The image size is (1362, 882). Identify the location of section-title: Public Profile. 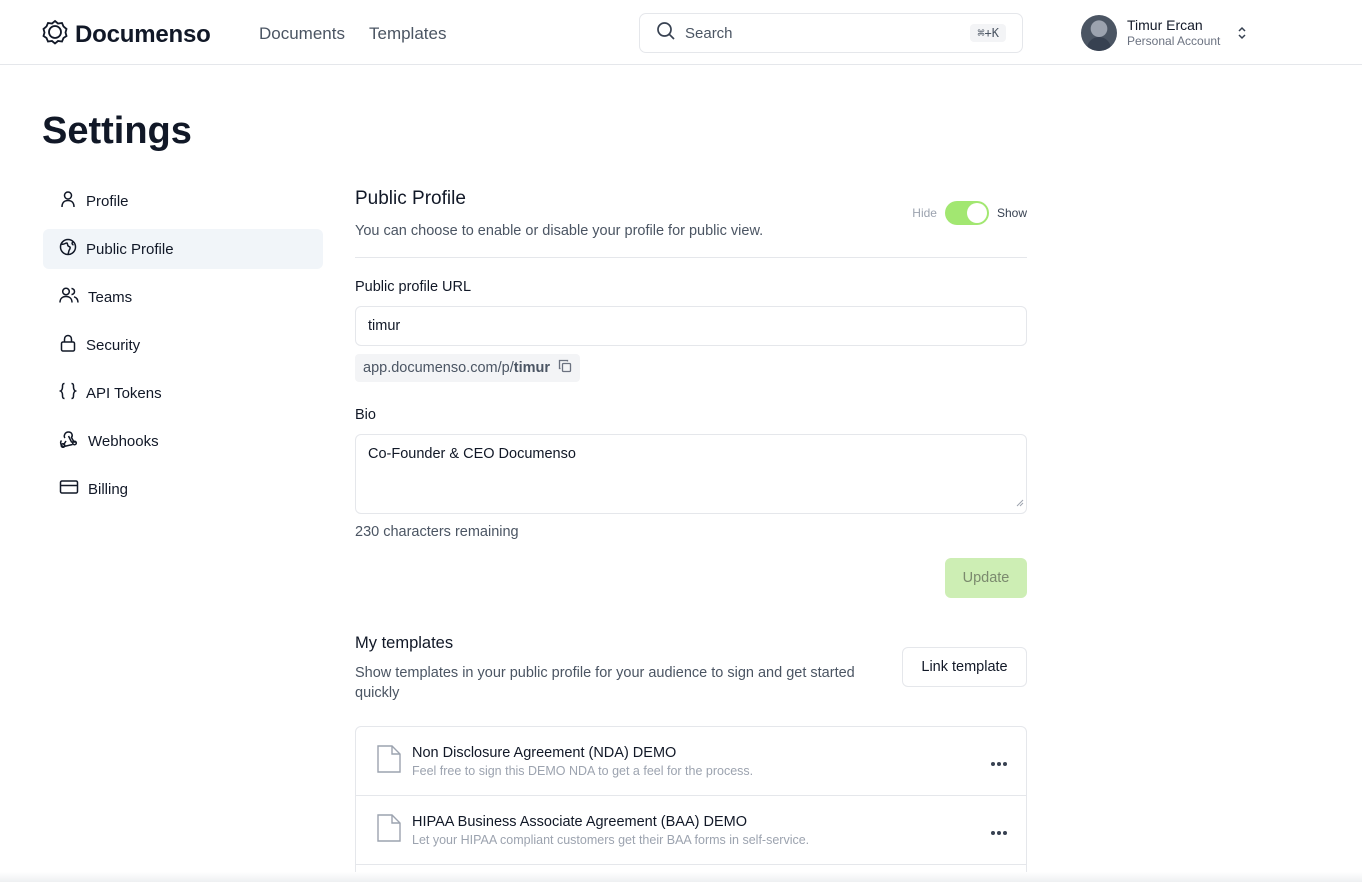
(410, 198).